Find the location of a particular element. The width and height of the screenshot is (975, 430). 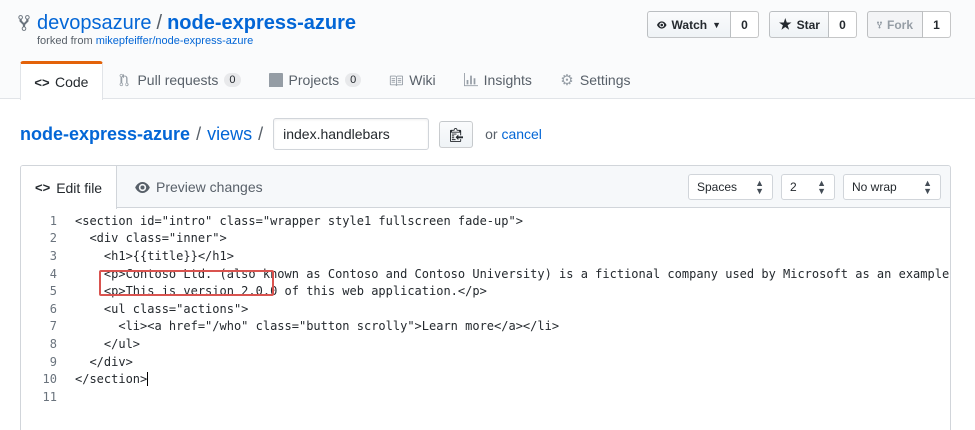

repo-title: devopsazure / node-express-azure is located at coordinates (196, 23).